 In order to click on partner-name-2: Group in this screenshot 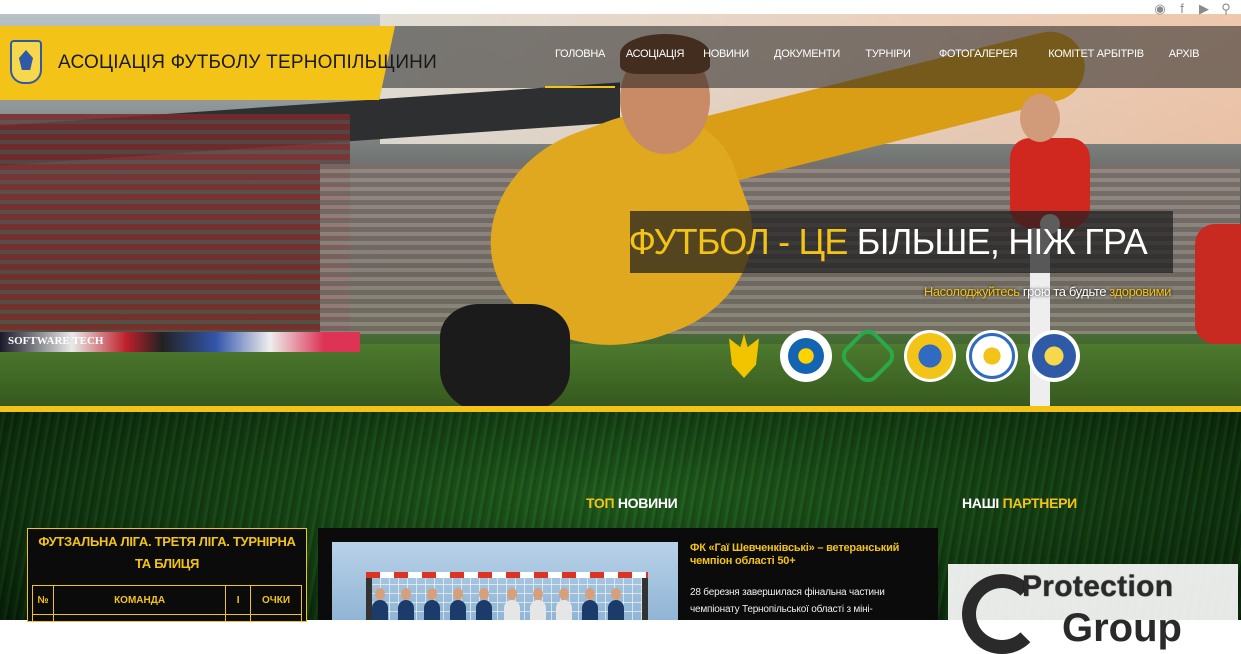, I will do `click(1122, 628)`.